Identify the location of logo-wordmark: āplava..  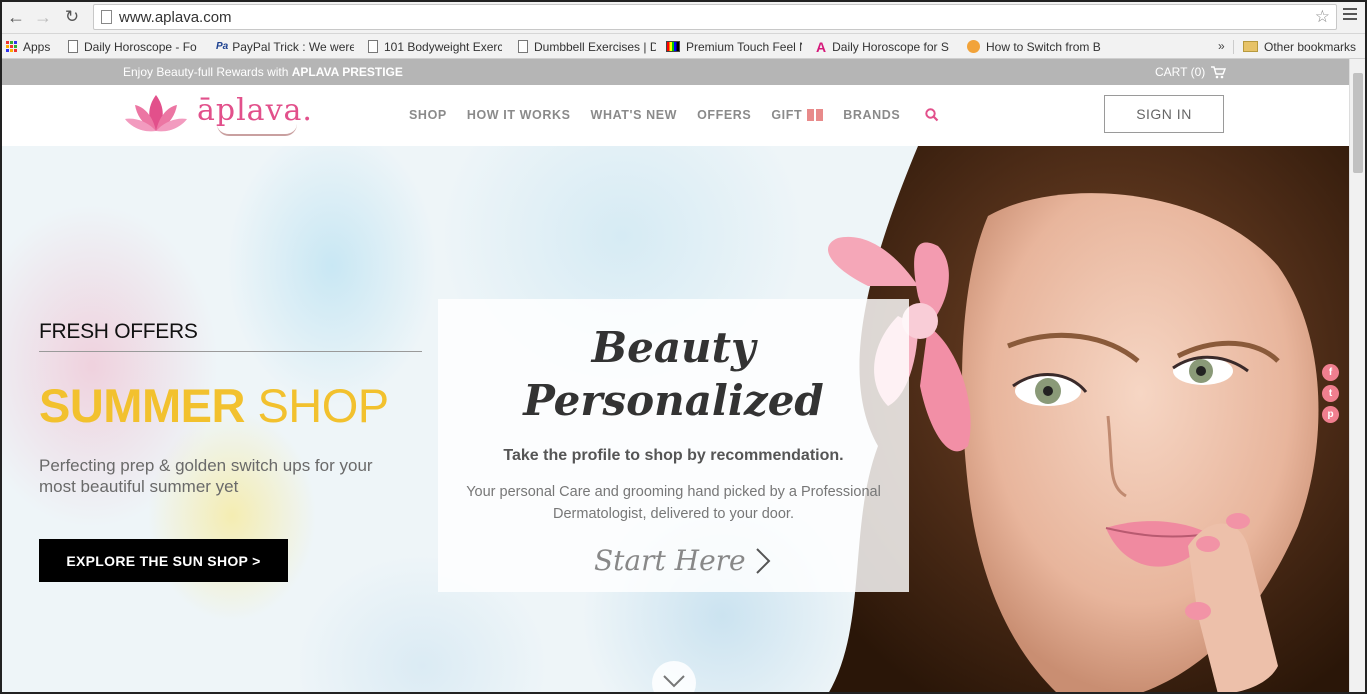
(255, 110).